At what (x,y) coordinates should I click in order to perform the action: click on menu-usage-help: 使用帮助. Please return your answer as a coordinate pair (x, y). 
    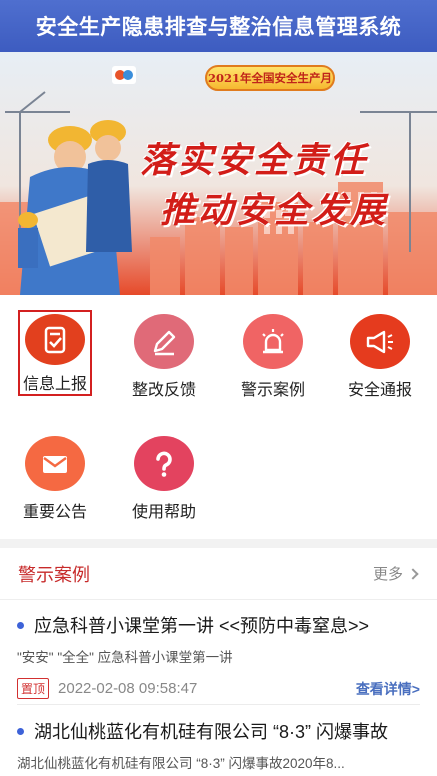
    Looking at the image, I should click on (164, 477).